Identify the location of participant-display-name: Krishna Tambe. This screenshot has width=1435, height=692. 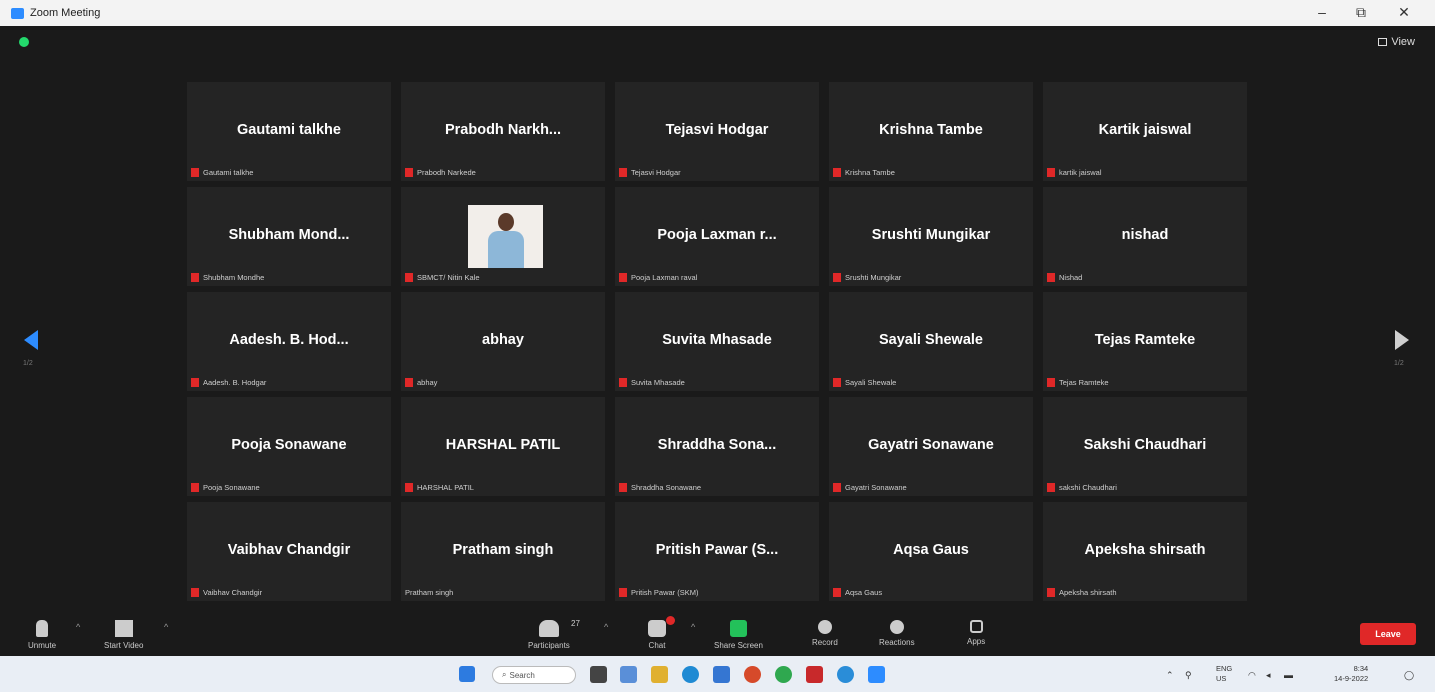
(931, 130).